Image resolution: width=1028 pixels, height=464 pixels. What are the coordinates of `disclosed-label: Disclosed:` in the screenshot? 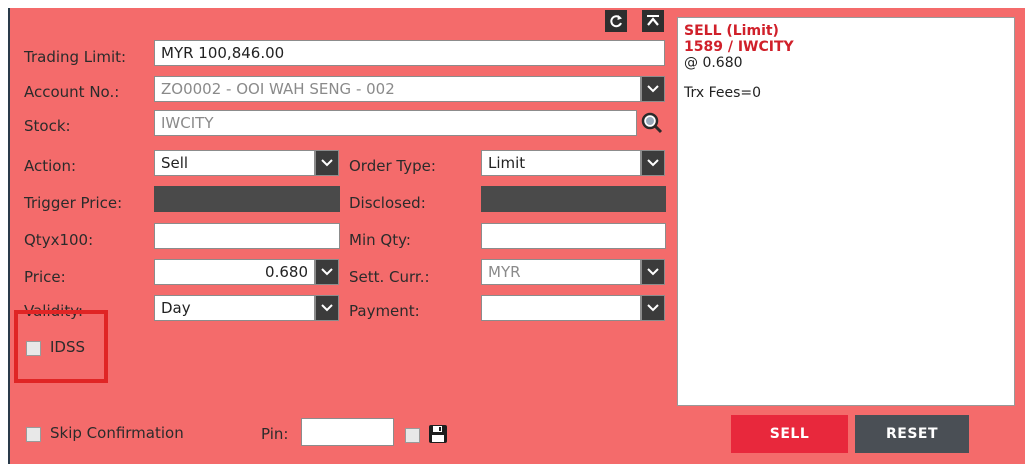 It's located at (387, 203).